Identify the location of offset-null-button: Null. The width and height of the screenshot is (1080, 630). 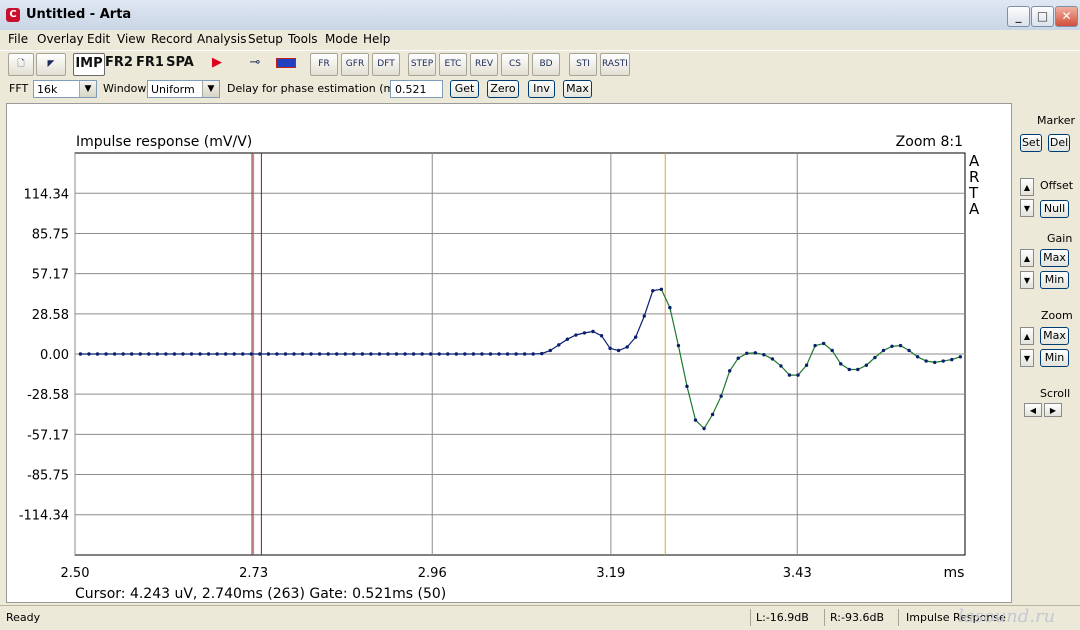
(1054, 209).